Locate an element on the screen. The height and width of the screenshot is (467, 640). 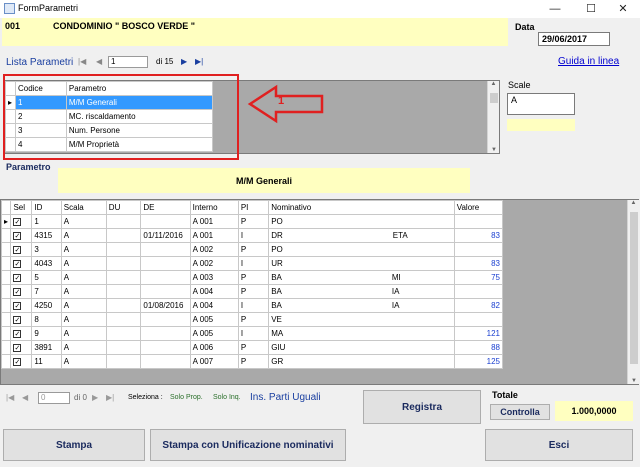
table-row: ✓ 4043 A A 002 I UR 83 is located at coordinates (252, 263).